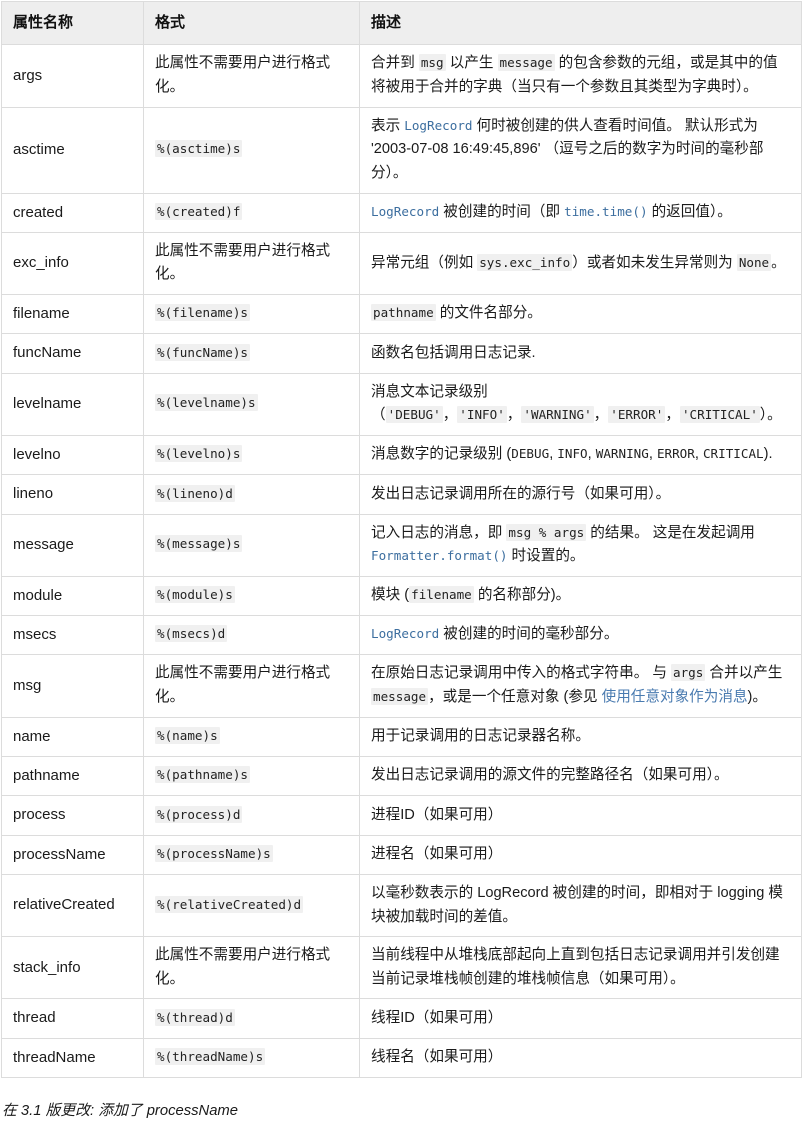 This screenshot has width=804, height=1122. Describe the element at coordinates (557, 415) in the screenshot. I see `inline-code: 'WARNING'` at that location.